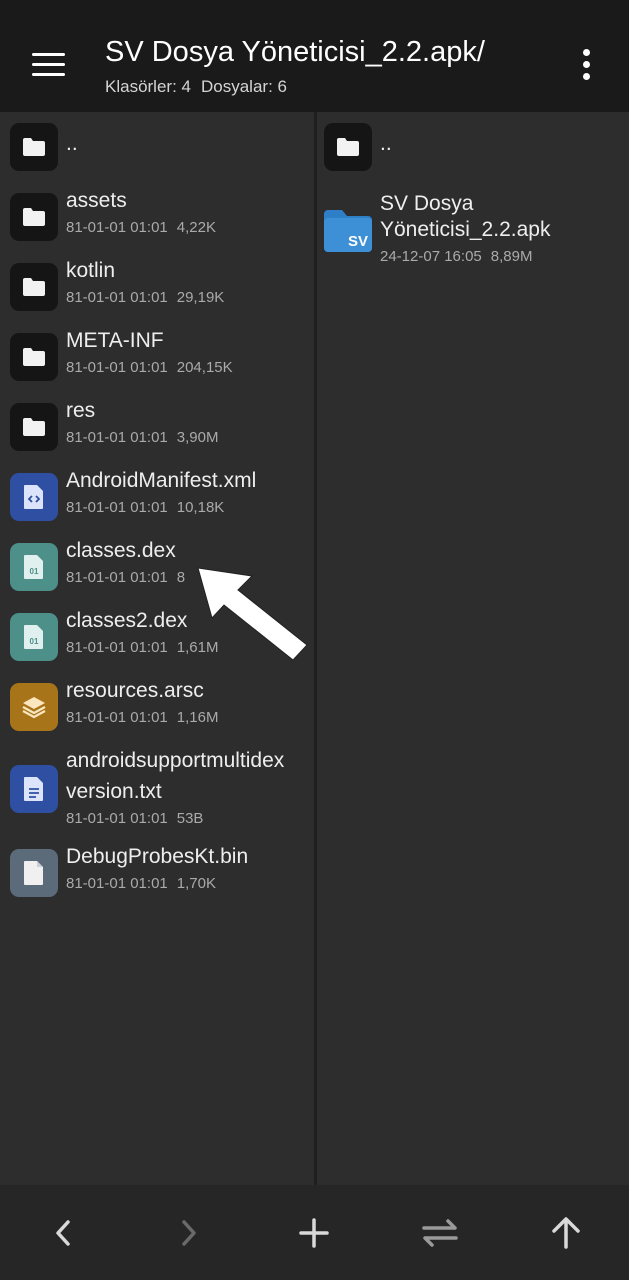  What do you see at coordinates (96, 200) in the screenshot?
I see `item-name: assets` at bounding box center [96, 200].